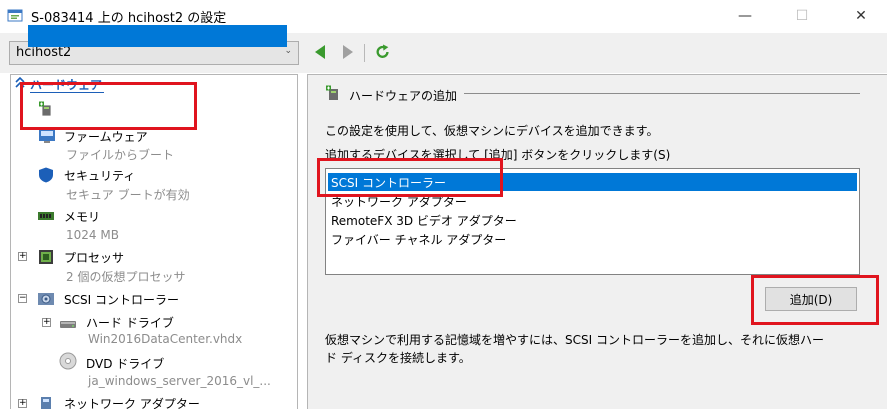  Describe the element at coordinates (132, 402) in the screenshot. I see `tree-item-label: ネットワーク アダプター` at that location.